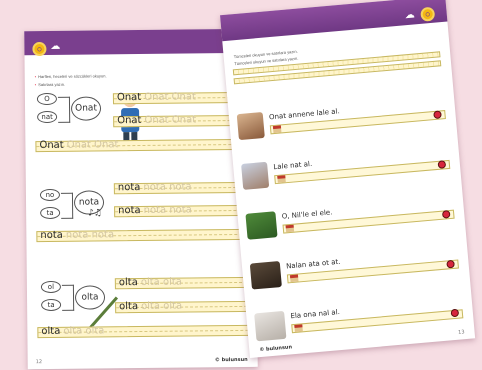 The height and width of the screenshot is (370, 482). I want to click on syllable-bubble: ol, so click(50, 287).